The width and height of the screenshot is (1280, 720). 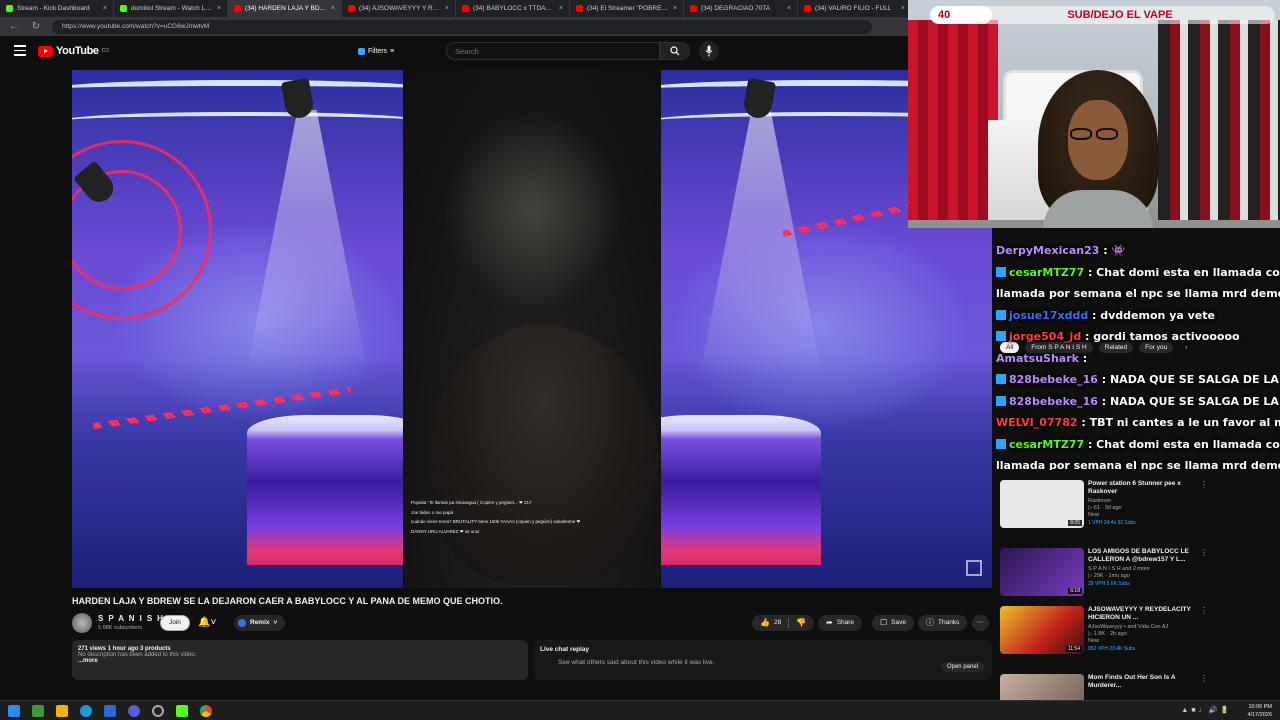 What do you see at coordinates (57, 8) in the screenshot?
I see `browser-tab: Stream - Kick Dashboard ×` at bounding box center [57, 8].